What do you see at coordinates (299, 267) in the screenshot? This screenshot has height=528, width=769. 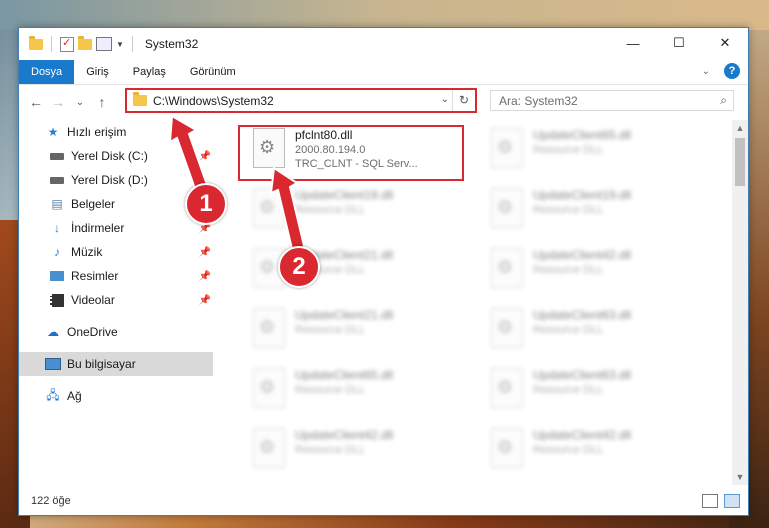 I see `step-badge-2: 2` at bounding box center [299, 267].